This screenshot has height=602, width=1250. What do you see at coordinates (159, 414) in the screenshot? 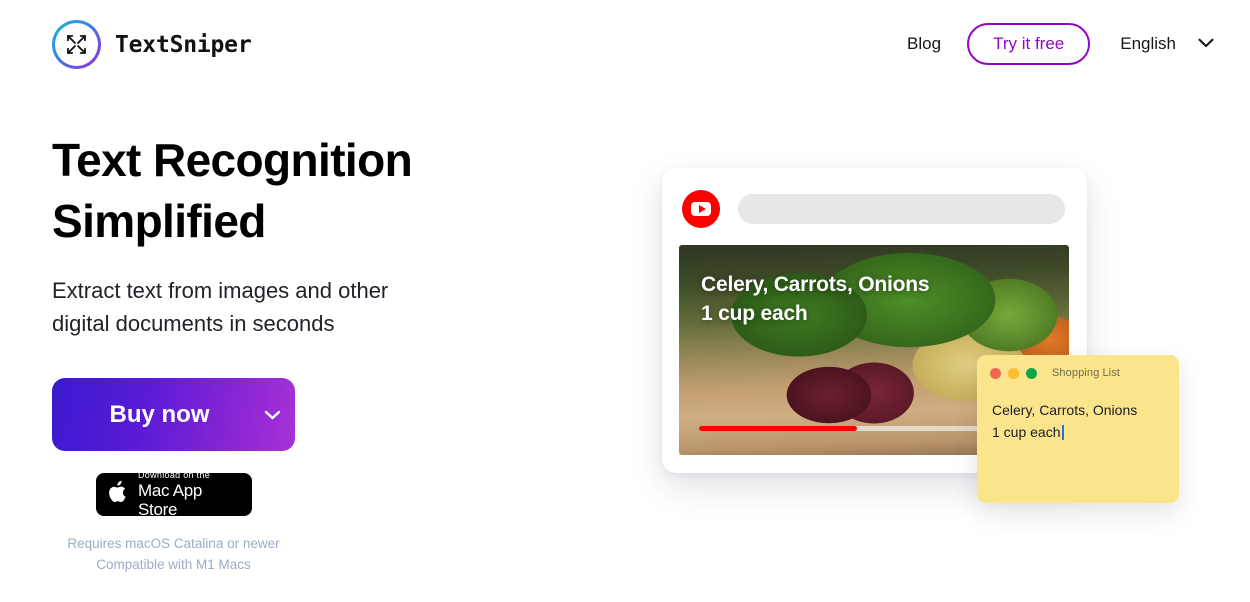
I see `buy-now-label: Buy now` at bounding box center [159, 414].